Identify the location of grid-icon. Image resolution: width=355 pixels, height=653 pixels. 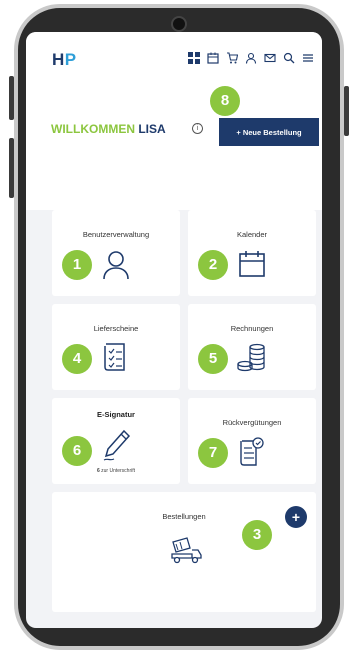
(194, 58).